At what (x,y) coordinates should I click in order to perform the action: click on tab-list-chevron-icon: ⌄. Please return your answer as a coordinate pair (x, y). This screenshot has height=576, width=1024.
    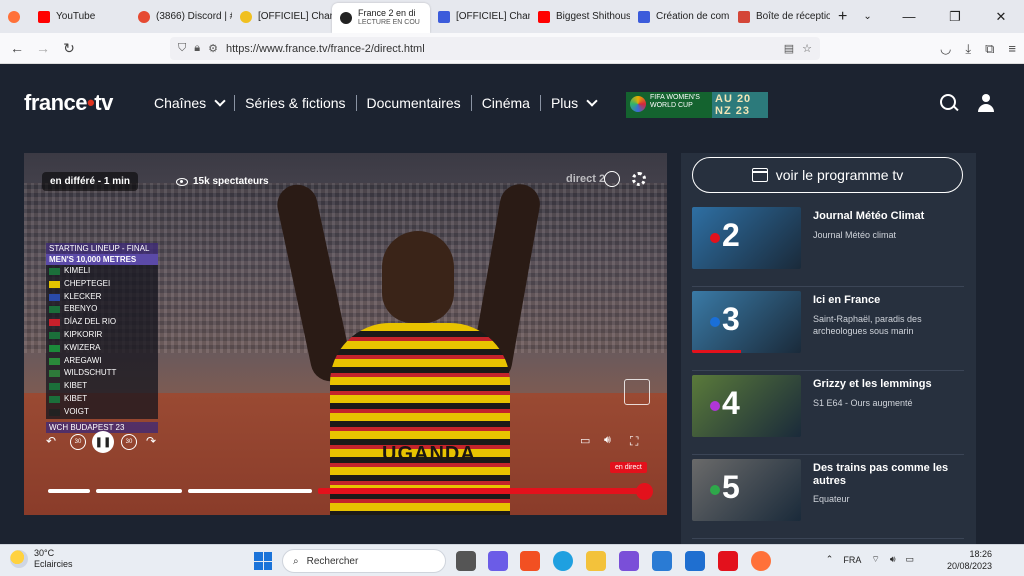
    Looking at the image, I should click on (867, 16).